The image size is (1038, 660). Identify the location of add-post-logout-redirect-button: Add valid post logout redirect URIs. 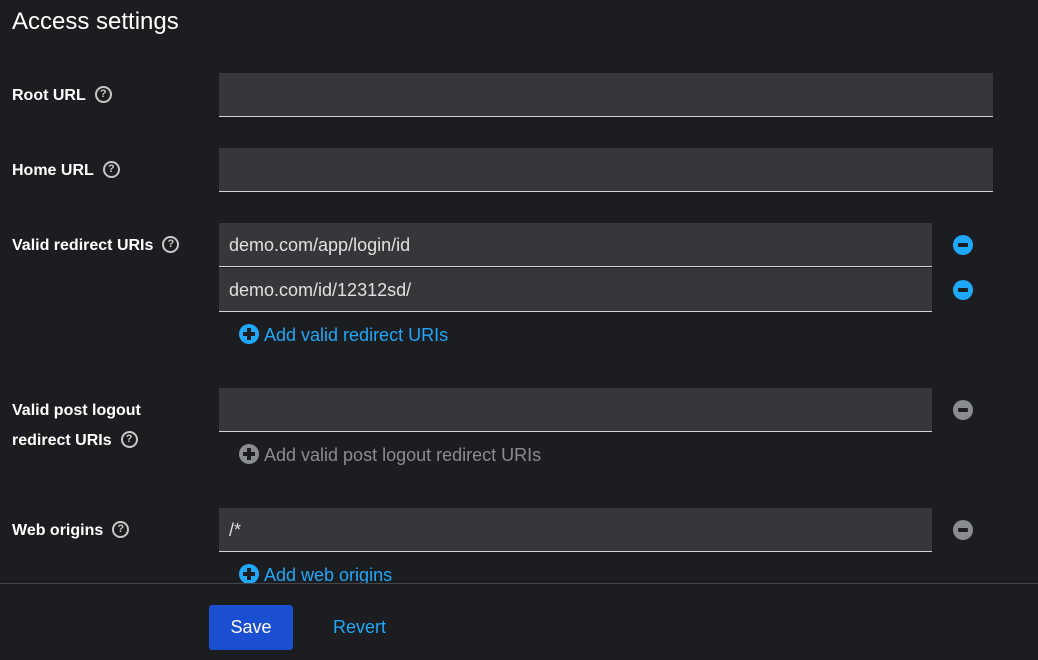
(390, 455).